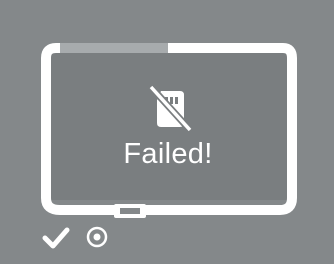 This screenshot has height=264, width=334. I want to click on radio-dot-icon, so click(97, 237).